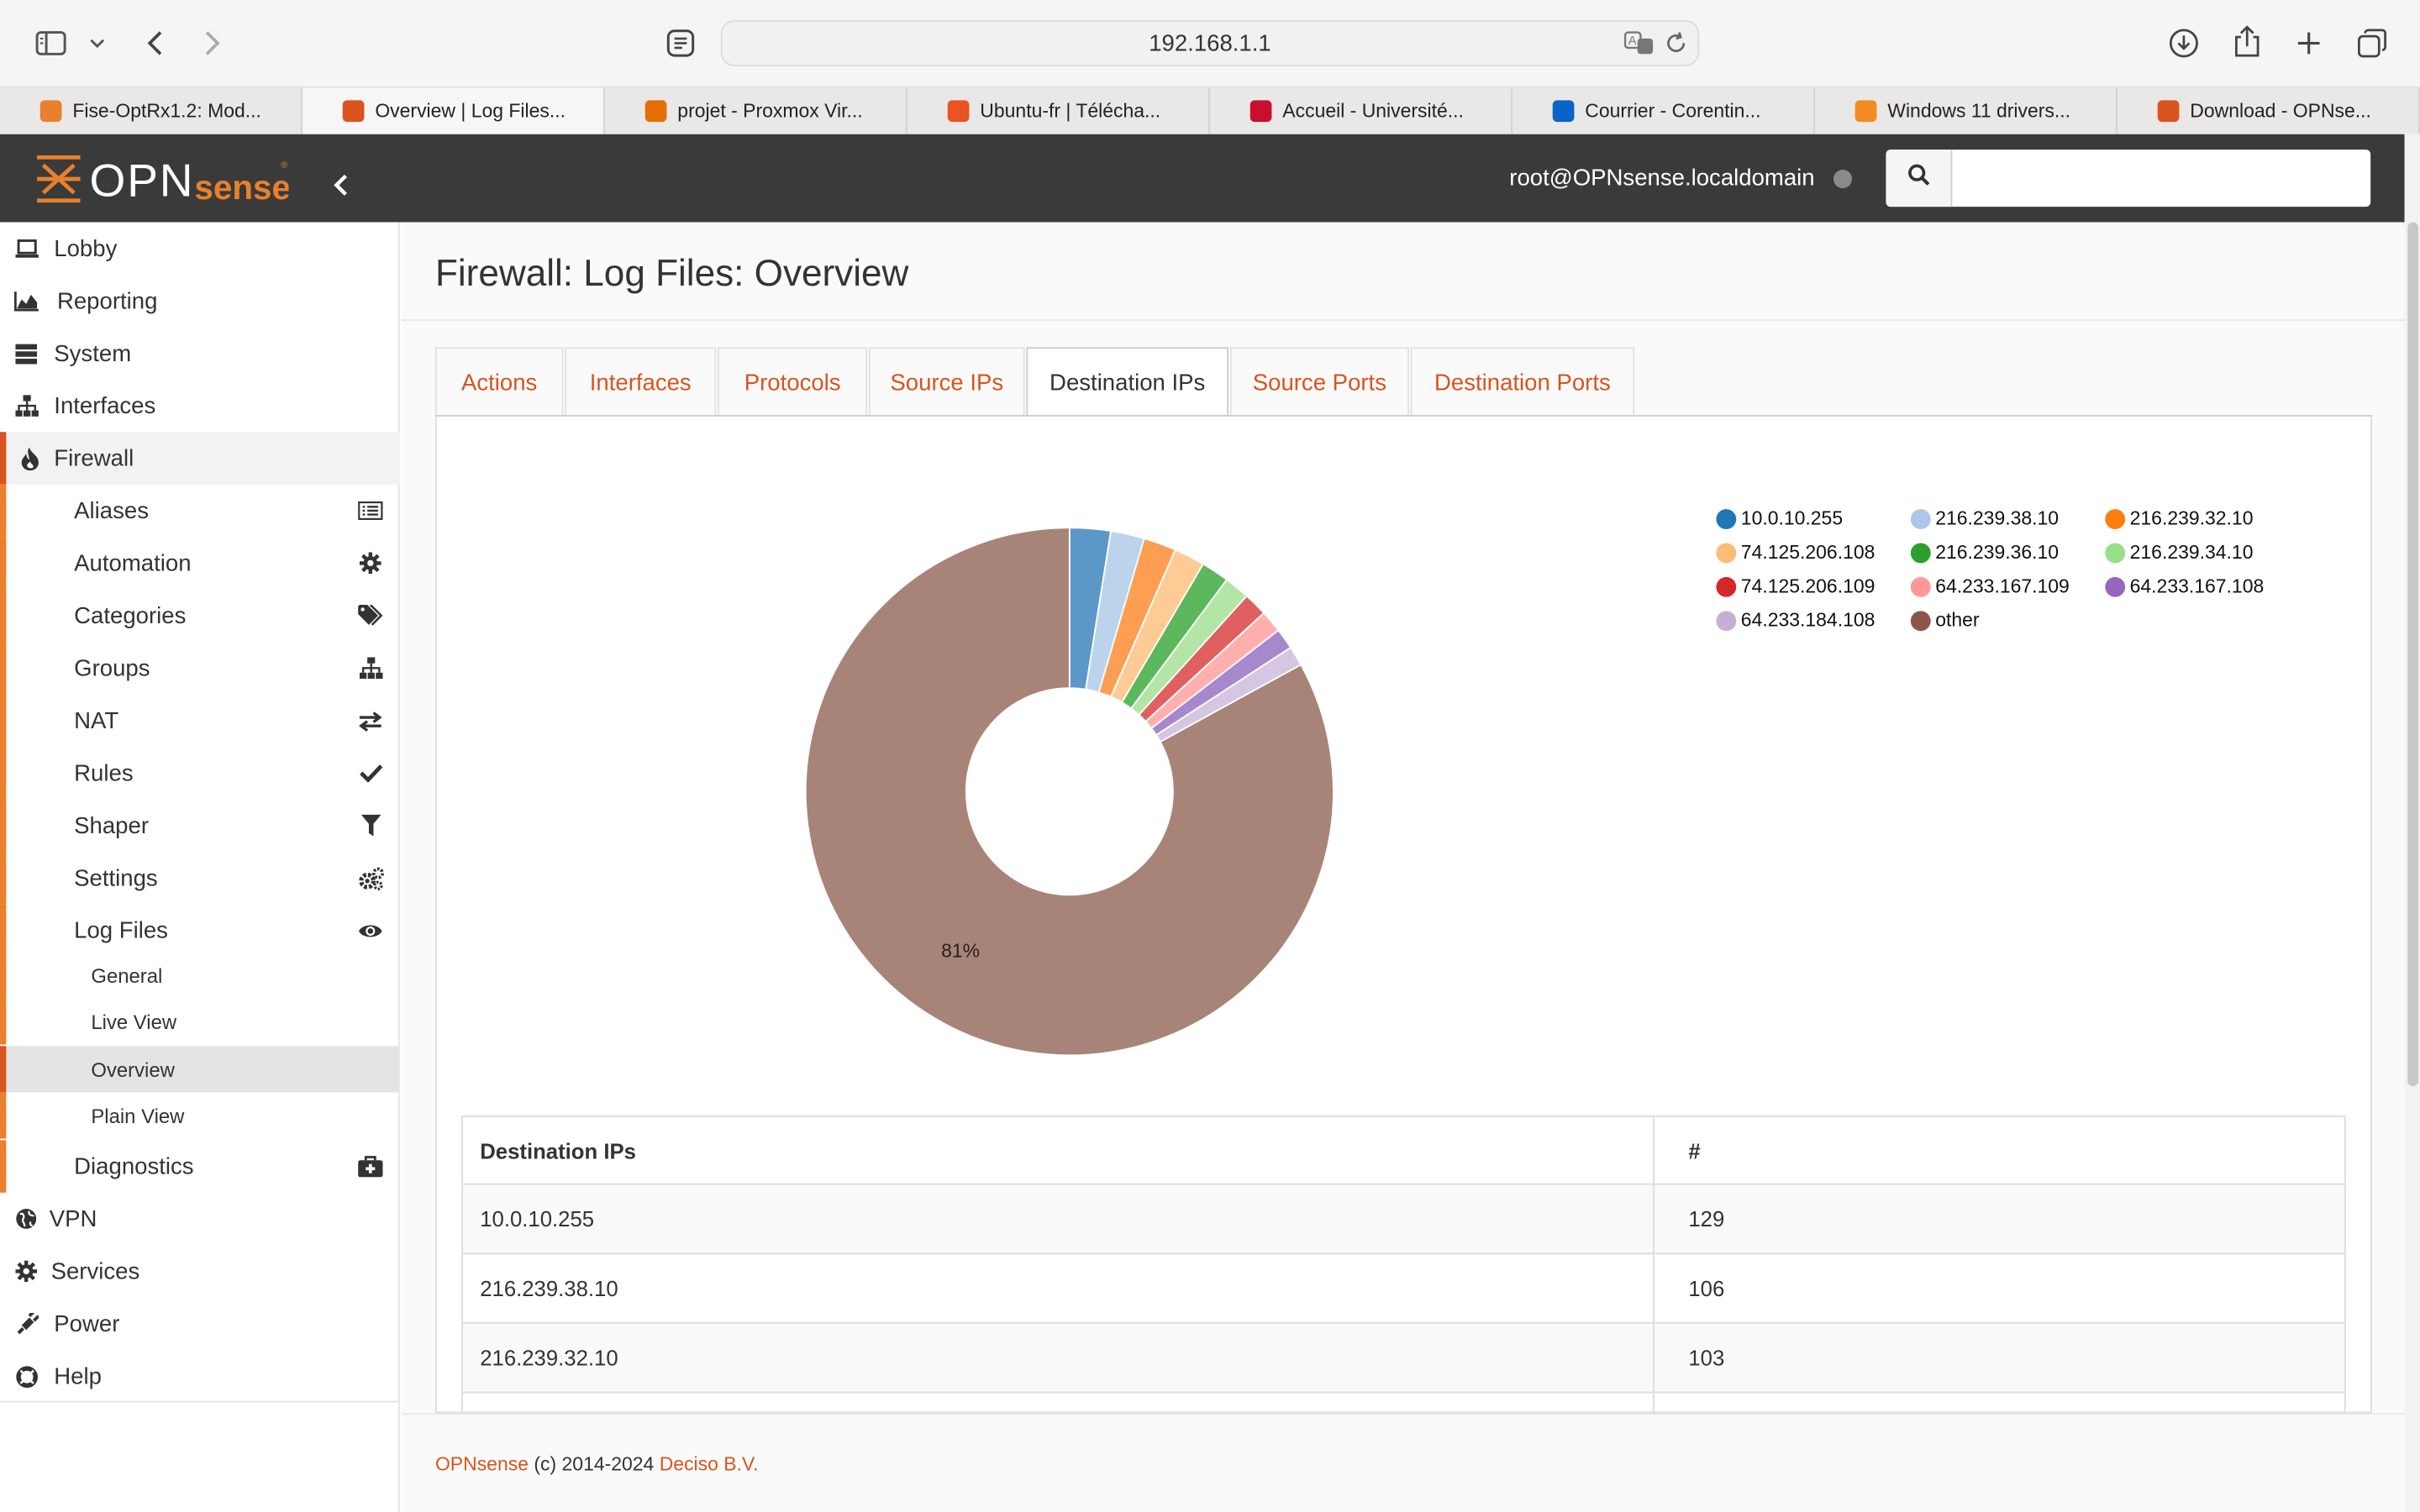 The height and width of the screenshot is (1512, 2420). Describe the element at coordinates (200, 1166) in the screenshot. I see `sidebar-item: Diagnostics` at that location.